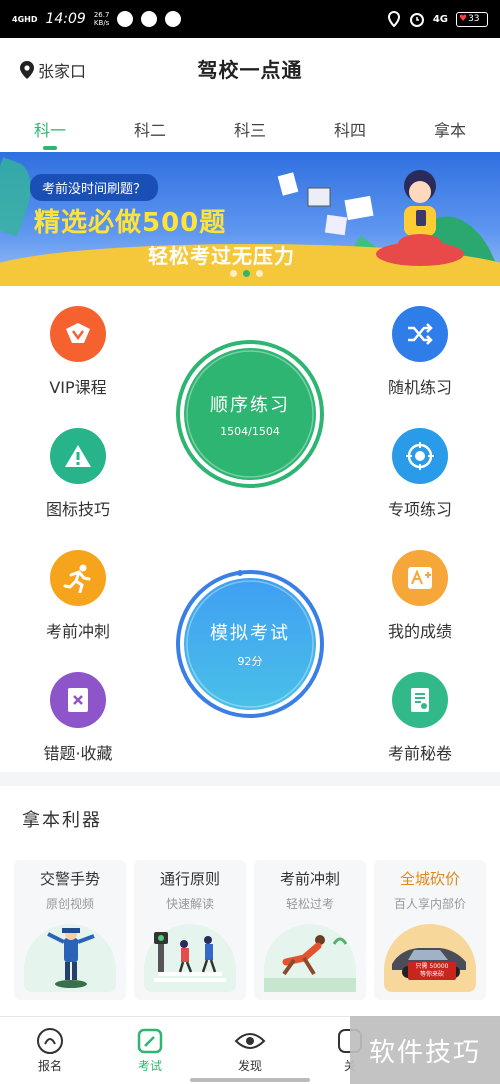 The height and width of the screenshot is (1084, 500). Describe the element at coordinates (77, 631) in the screenshot. I see `sprint-label: 考前冲刺` at that location.